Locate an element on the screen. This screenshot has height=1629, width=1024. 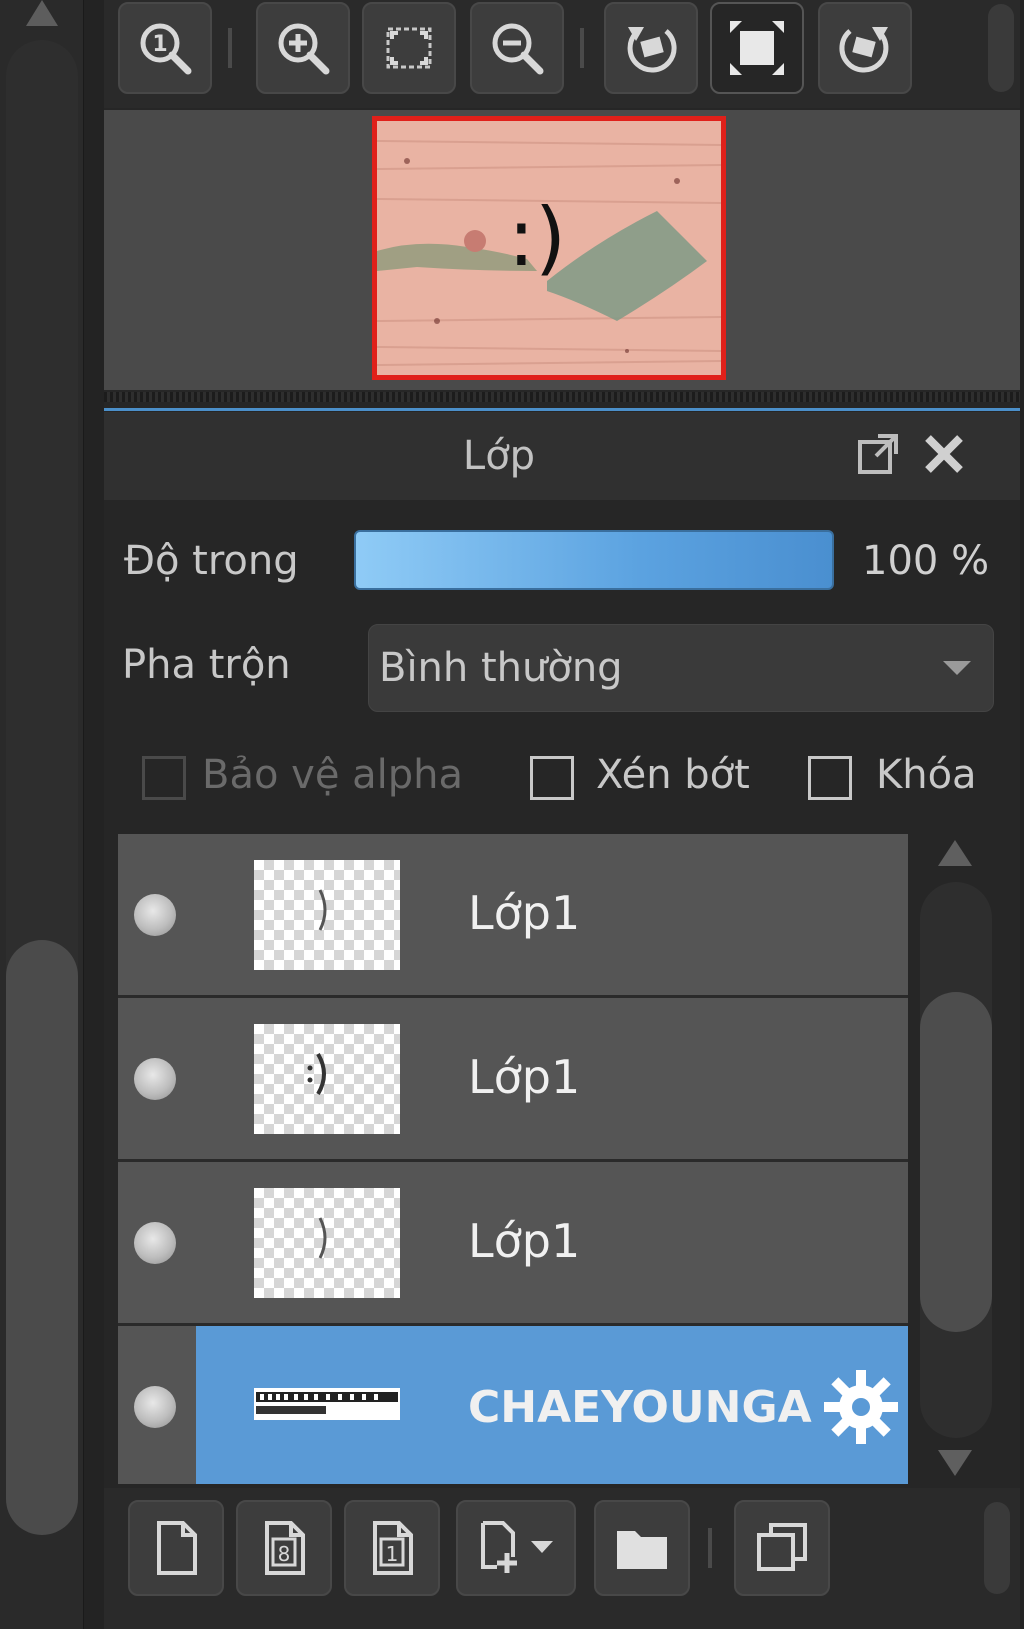
zoom-out-icon is located at coordinates (518, 49).